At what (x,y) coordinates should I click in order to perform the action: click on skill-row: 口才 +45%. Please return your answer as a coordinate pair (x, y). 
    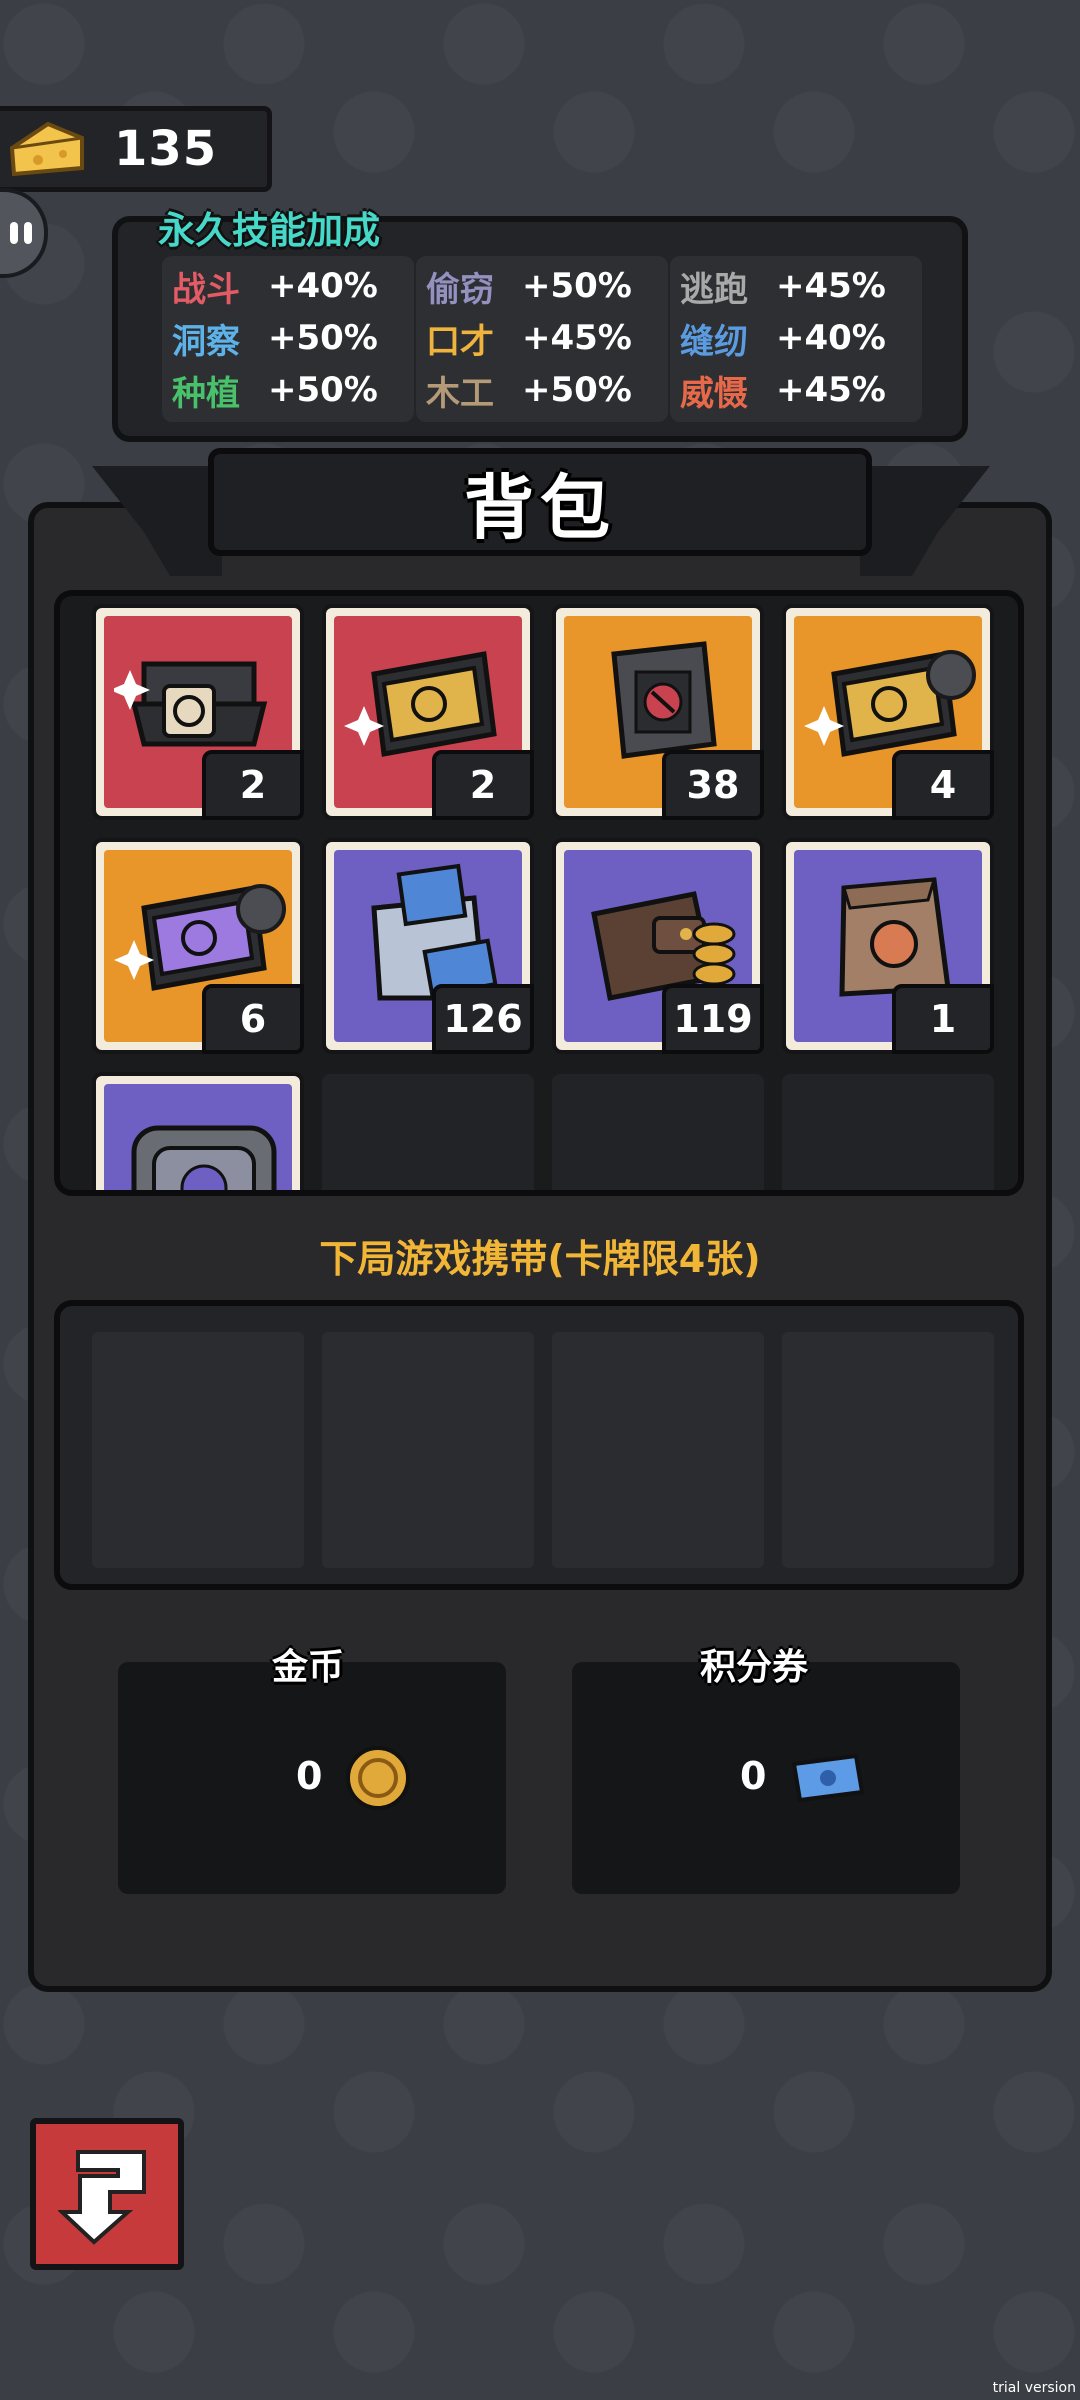
    Looking at the image, I should click on (542, 338).